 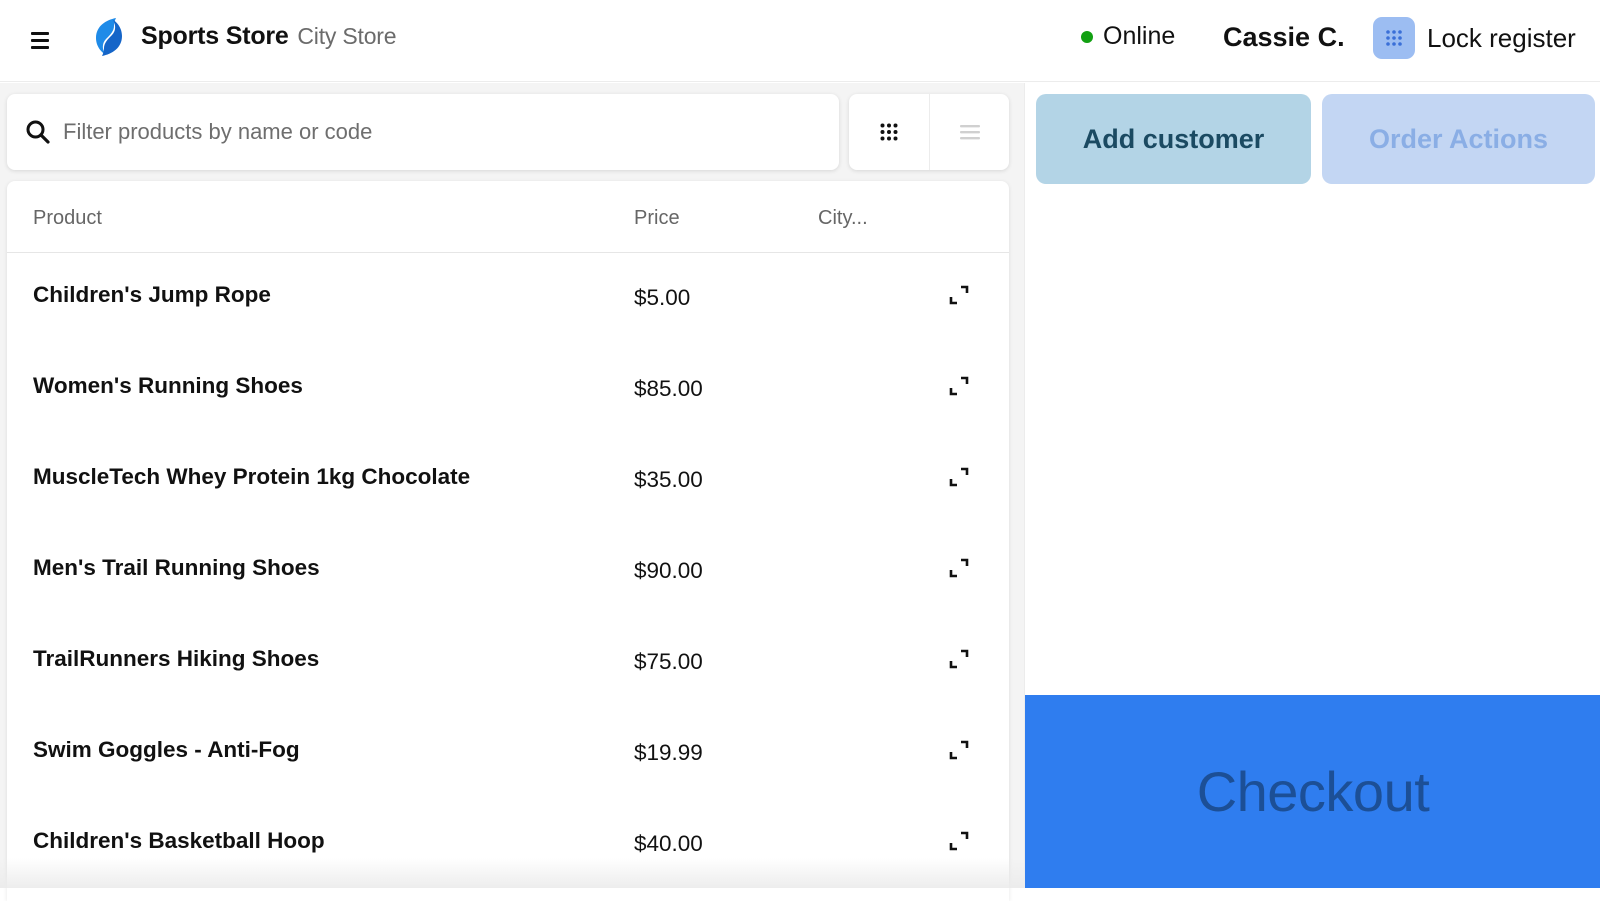 I want to click on table-row: TrailRunners Hiking Shoes $75.00, so click(x=508, y=662).